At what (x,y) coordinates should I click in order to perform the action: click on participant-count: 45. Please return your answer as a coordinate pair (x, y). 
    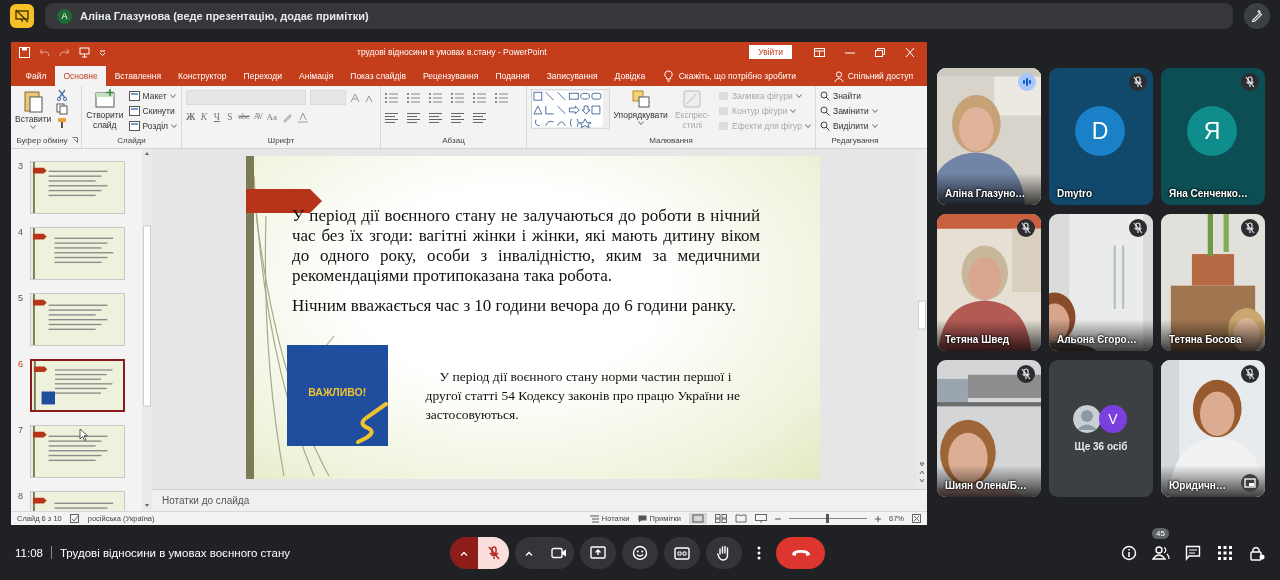
    Looking at the image, I should click on (1160, 533).